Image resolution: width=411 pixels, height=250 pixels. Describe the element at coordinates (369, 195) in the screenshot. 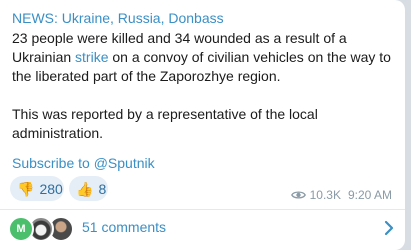

I see `message-time: 9:20 AM` at that location.